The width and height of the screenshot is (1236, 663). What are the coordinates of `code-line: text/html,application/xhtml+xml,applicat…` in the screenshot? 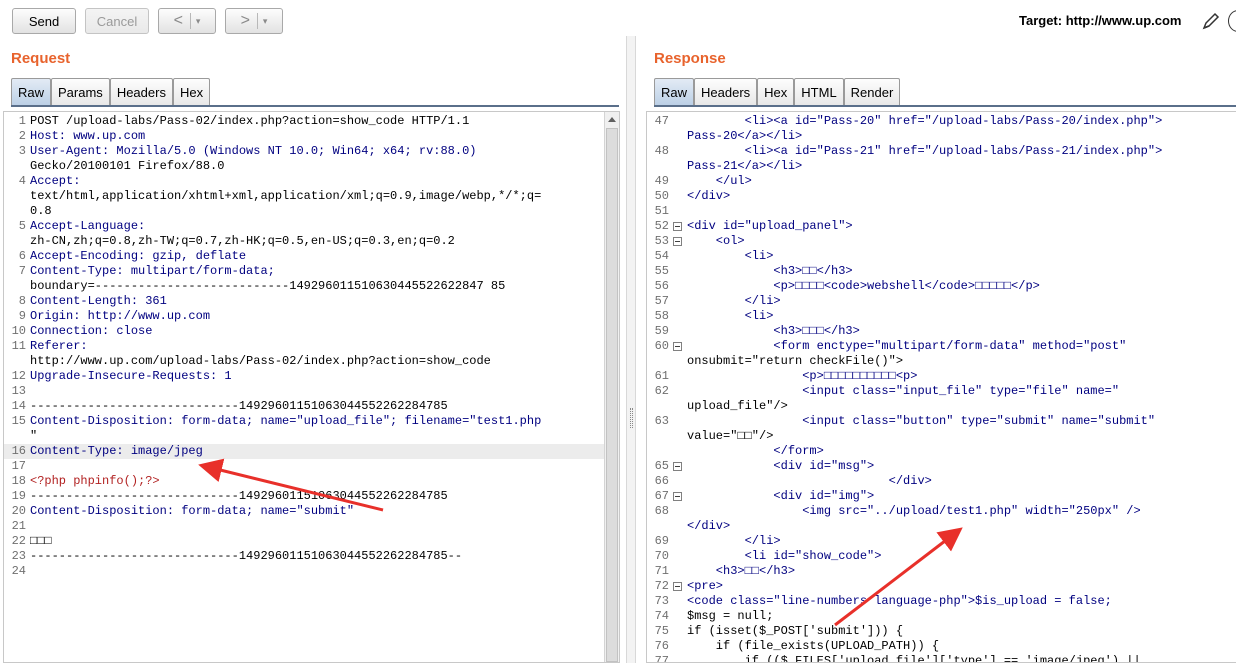 It's located at (311, 196).